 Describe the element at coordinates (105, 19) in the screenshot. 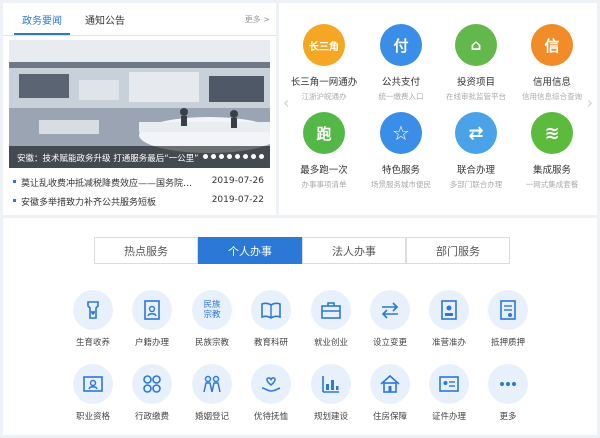

I see `tab-notices: 通知公告` at that location.